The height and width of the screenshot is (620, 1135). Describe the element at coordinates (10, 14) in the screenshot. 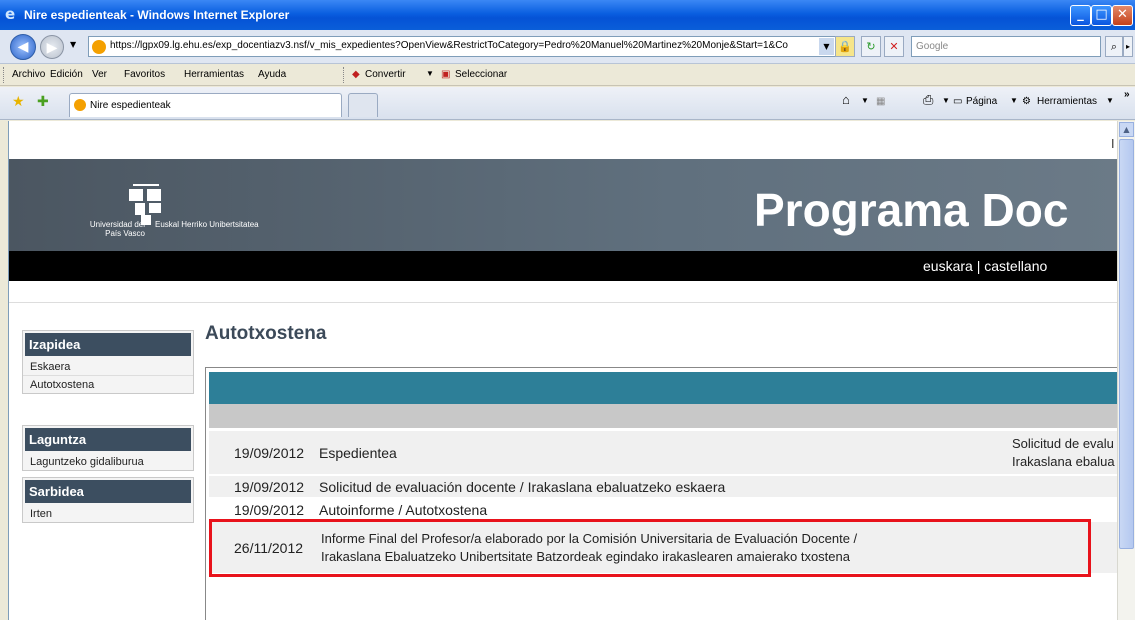

I see `ie-logo-icon: e` at that location.